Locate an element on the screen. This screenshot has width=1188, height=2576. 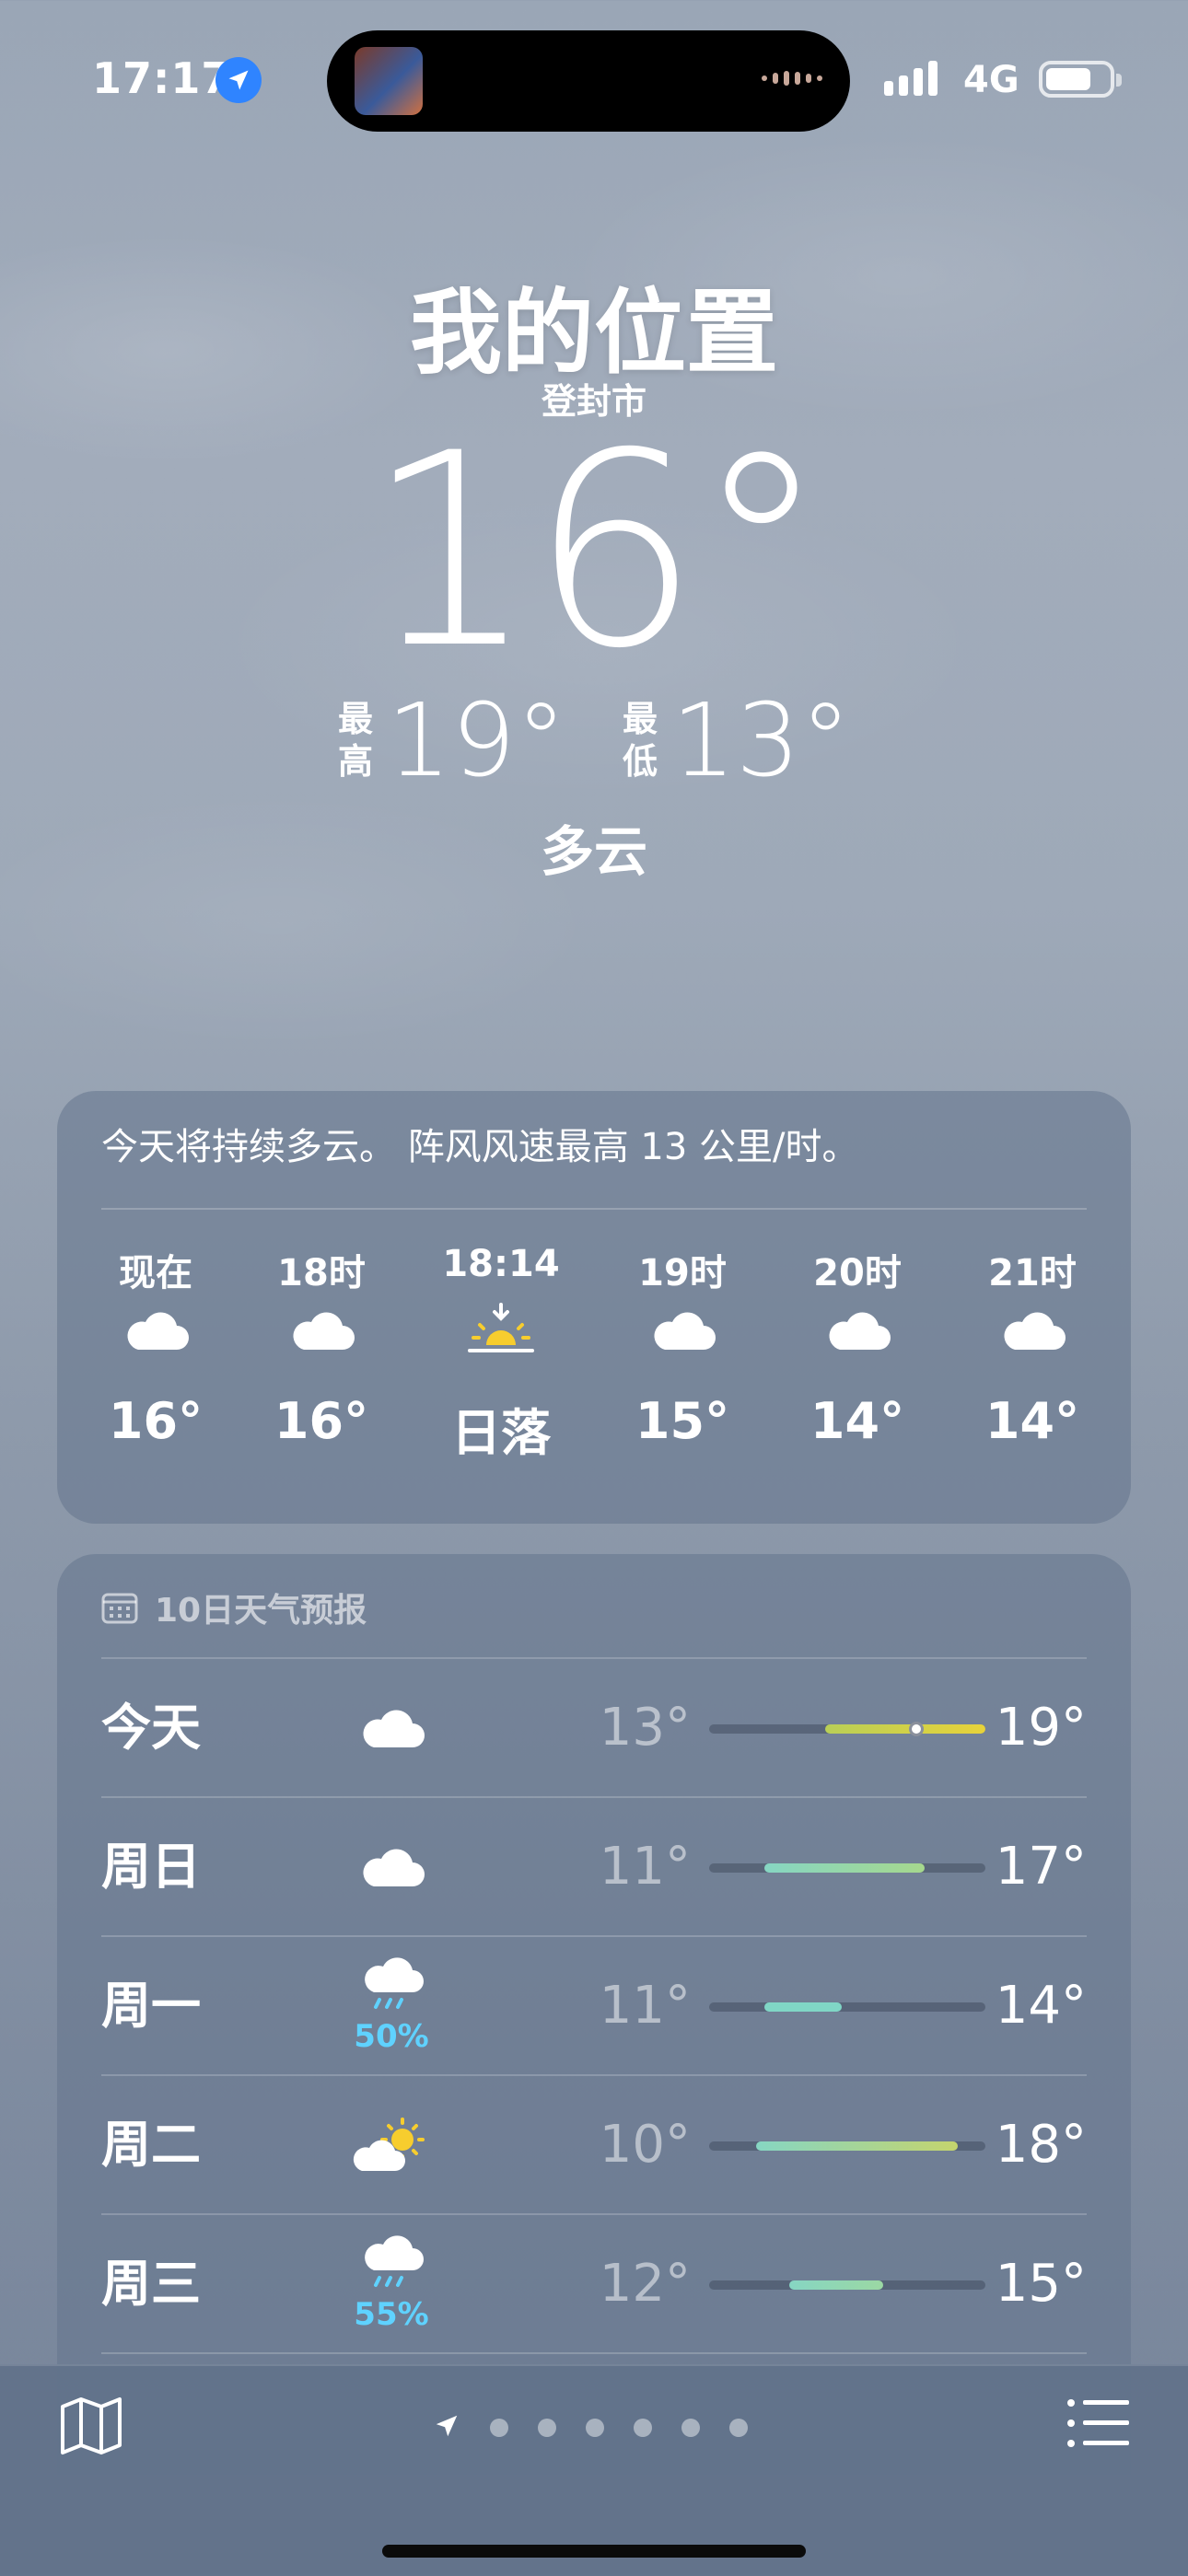
day-high: 15° is located at coordinates (1041, 2284).